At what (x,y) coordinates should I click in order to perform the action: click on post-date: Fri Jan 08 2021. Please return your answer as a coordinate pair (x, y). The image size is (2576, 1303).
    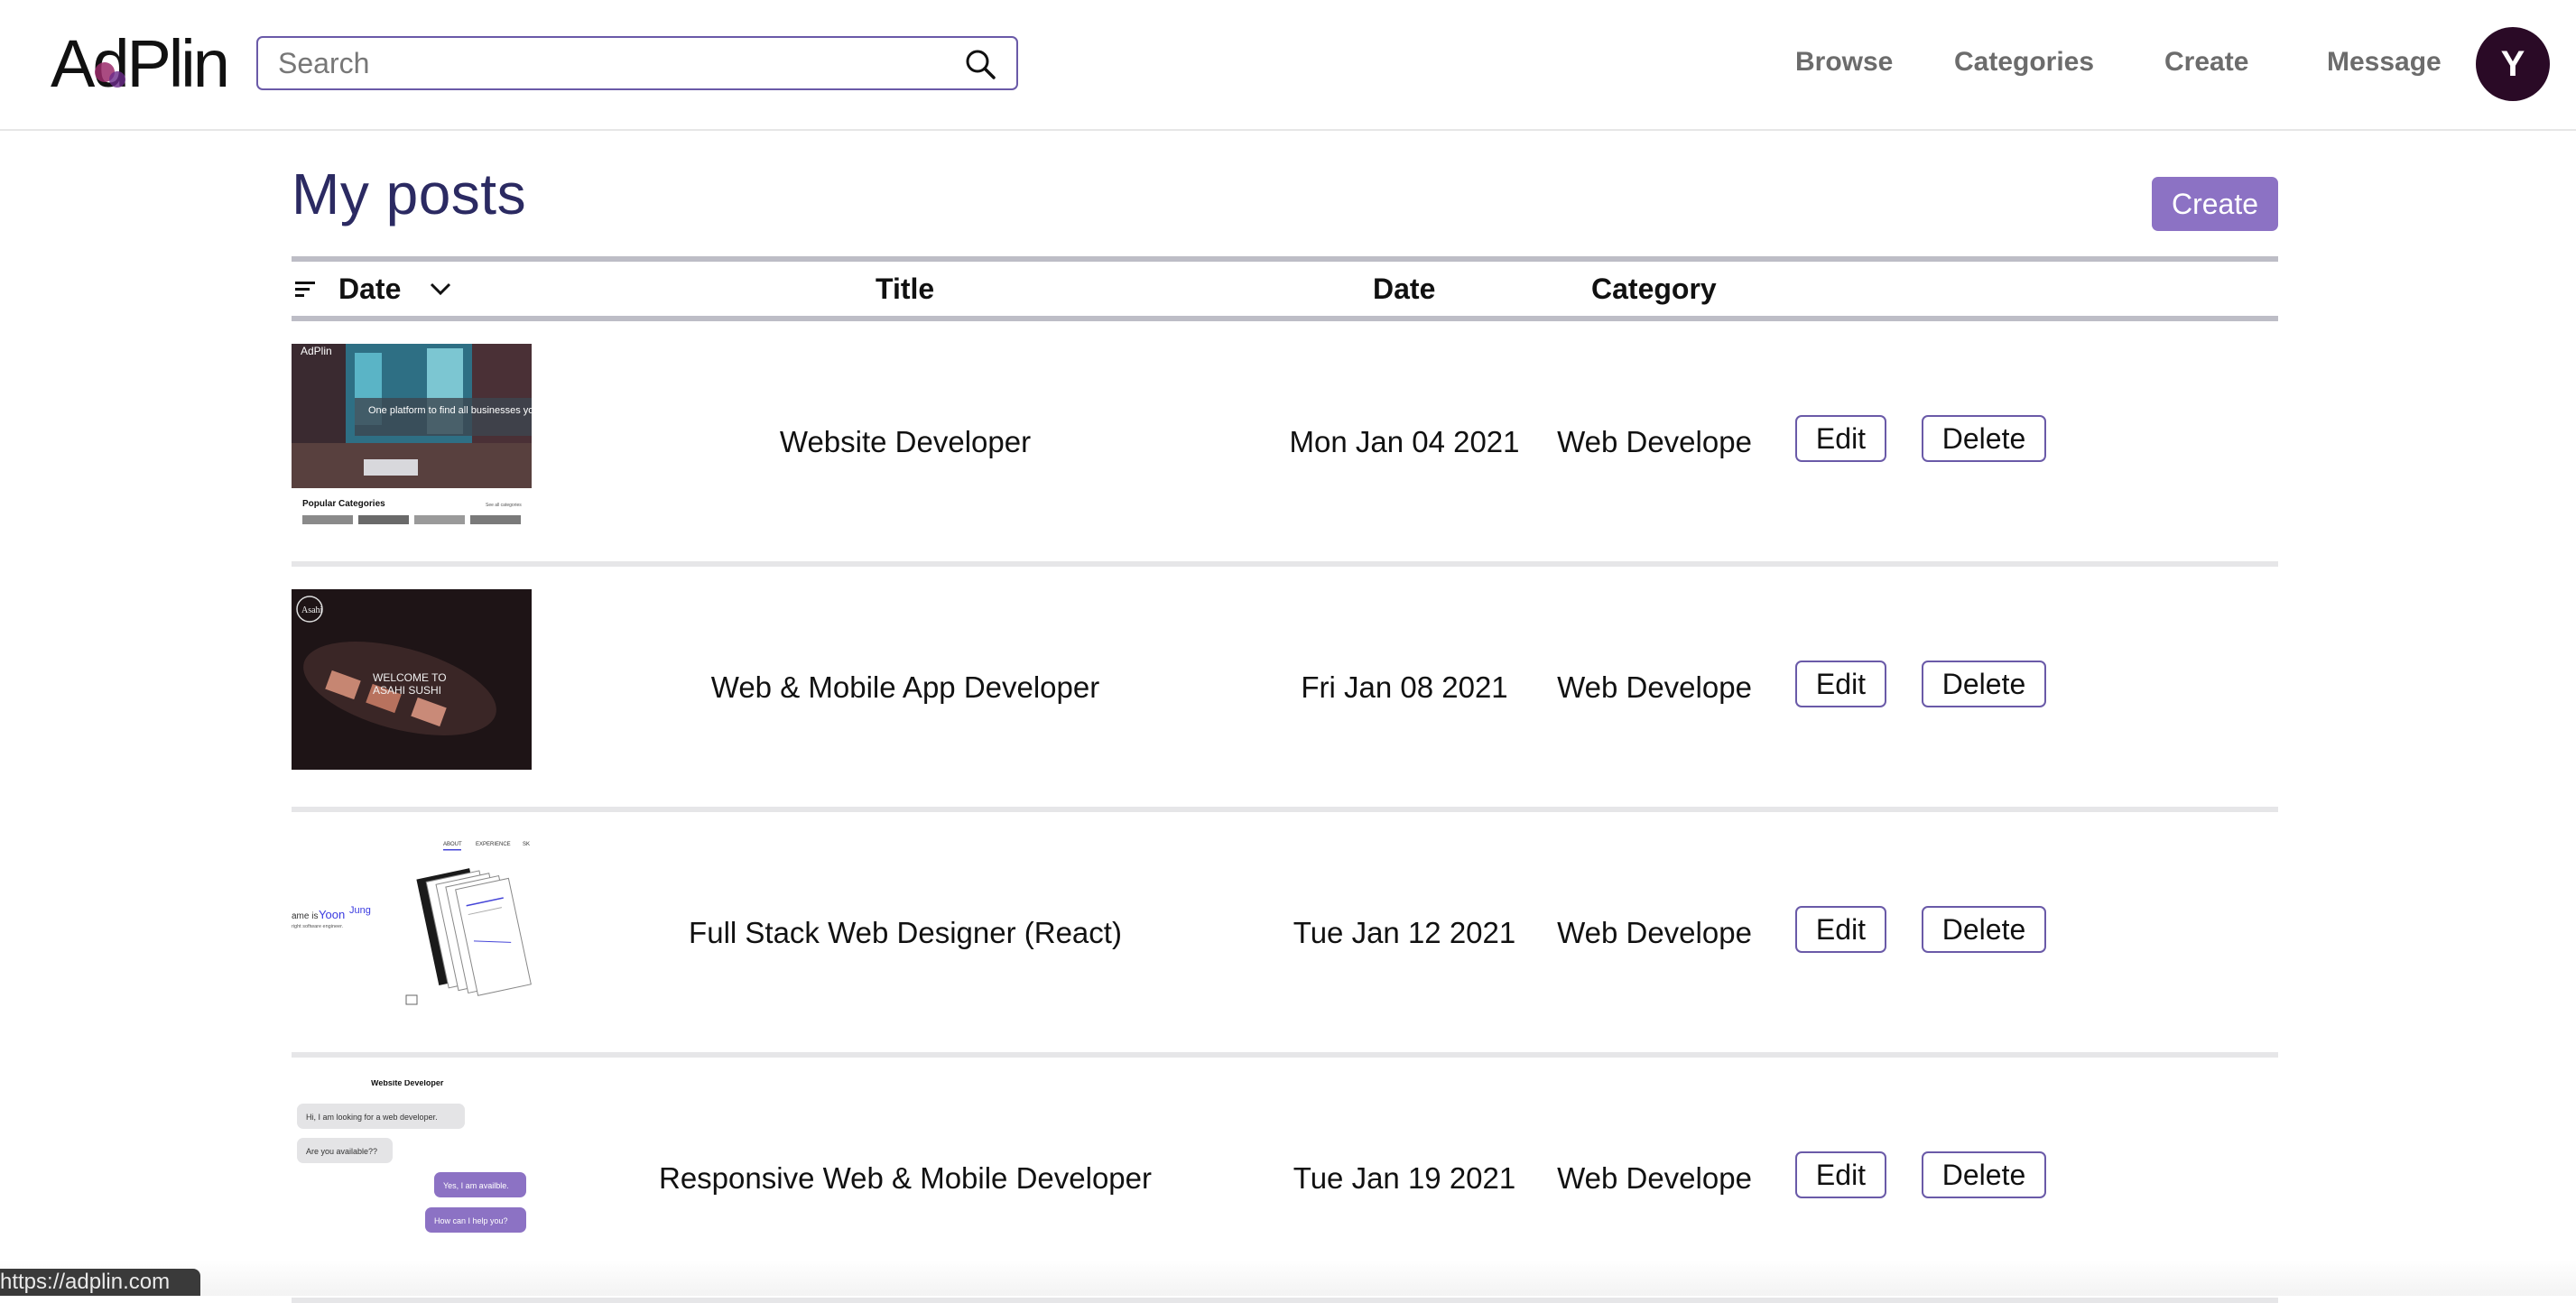
    Looking at the image, I should click on (1404, 687).